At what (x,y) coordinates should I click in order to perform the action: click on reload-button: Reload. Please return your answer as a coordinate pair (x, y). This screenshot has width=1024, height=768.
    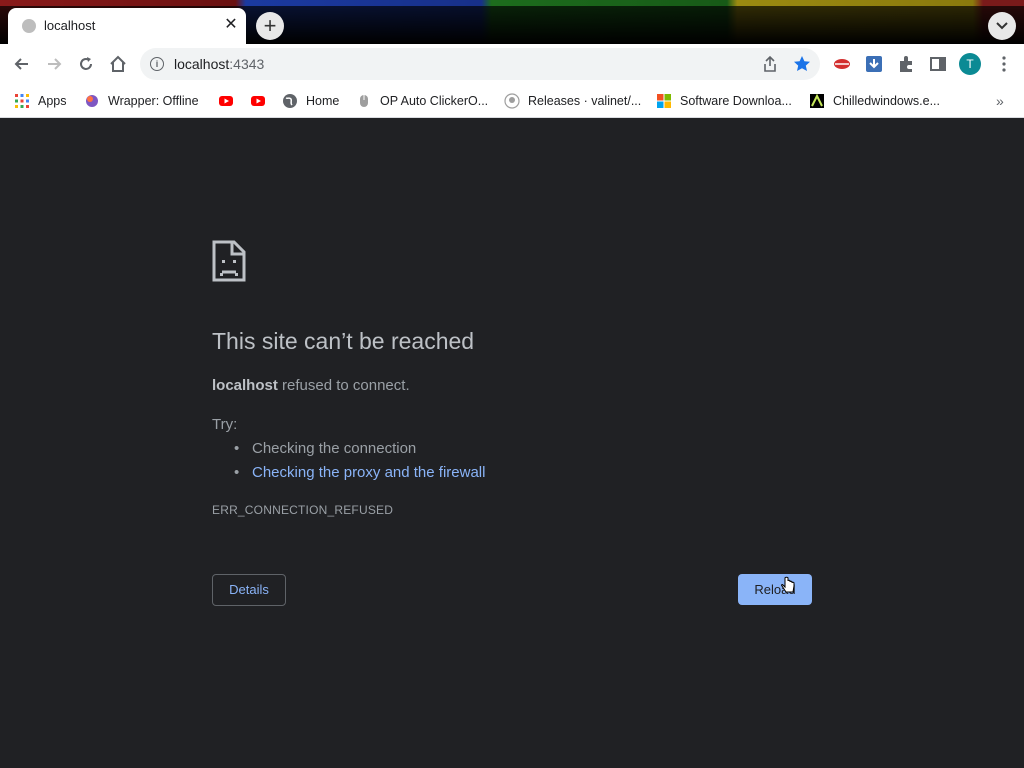
    Looking at the image, I should click on (775, 589).